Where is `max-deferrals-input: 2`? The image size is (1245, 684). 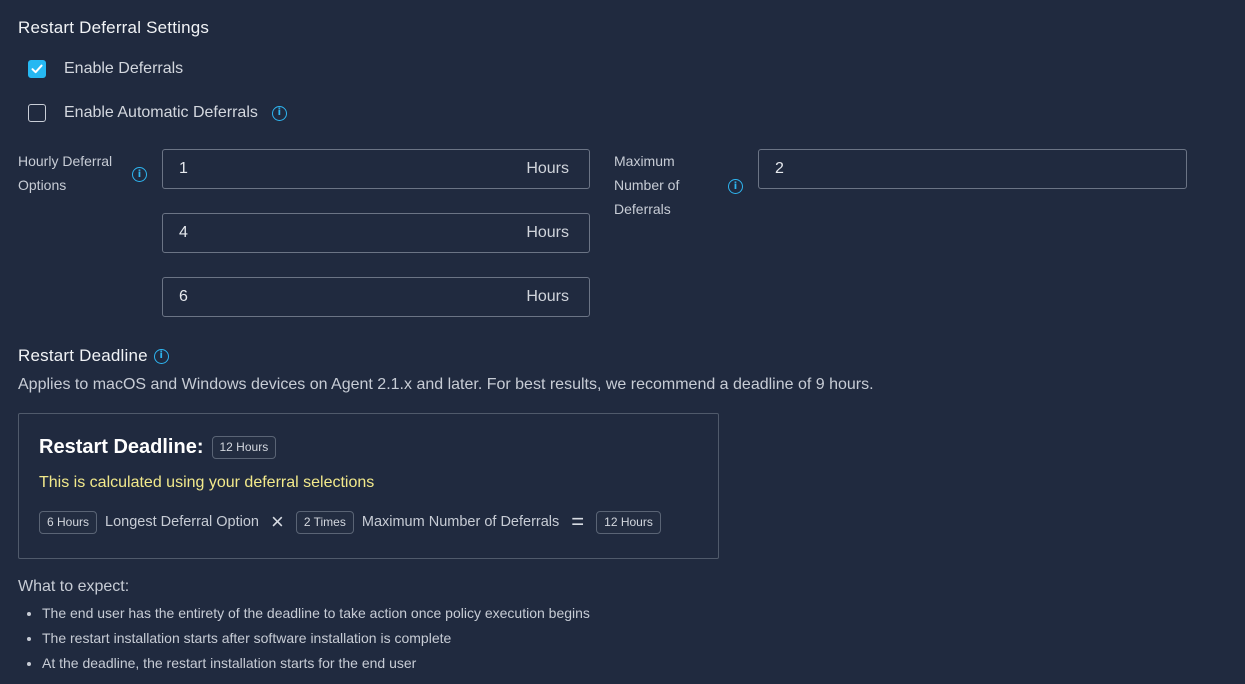
max-deferrals-input: 2 is located at coordinates (972, 169).